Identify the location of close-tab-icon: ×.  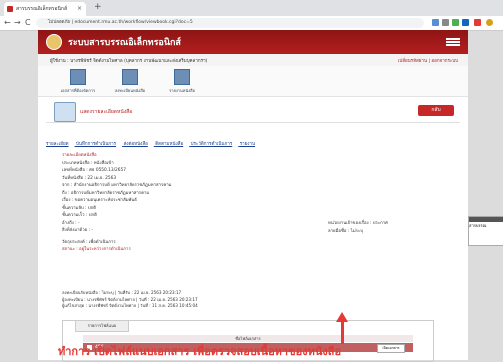
(79, 8).